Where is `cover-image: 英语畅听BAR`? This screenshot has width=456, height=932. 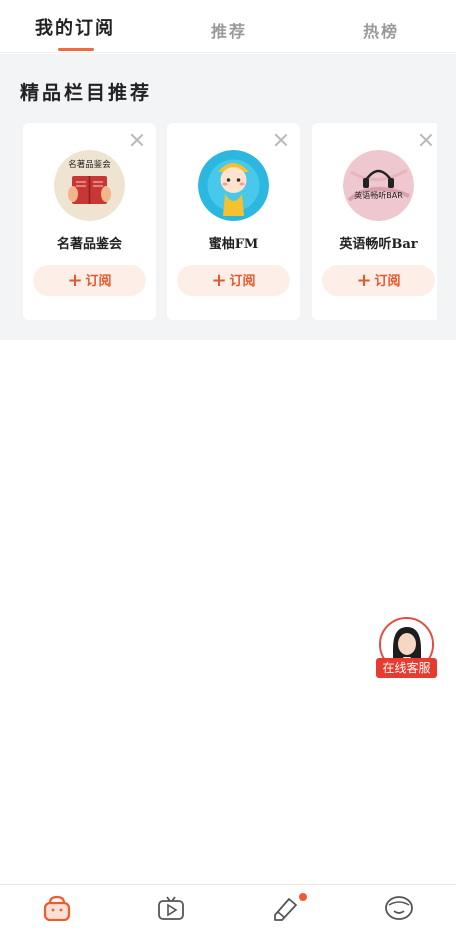
cover-image: 英语畅听BAR is located at coordinates (378, 185).